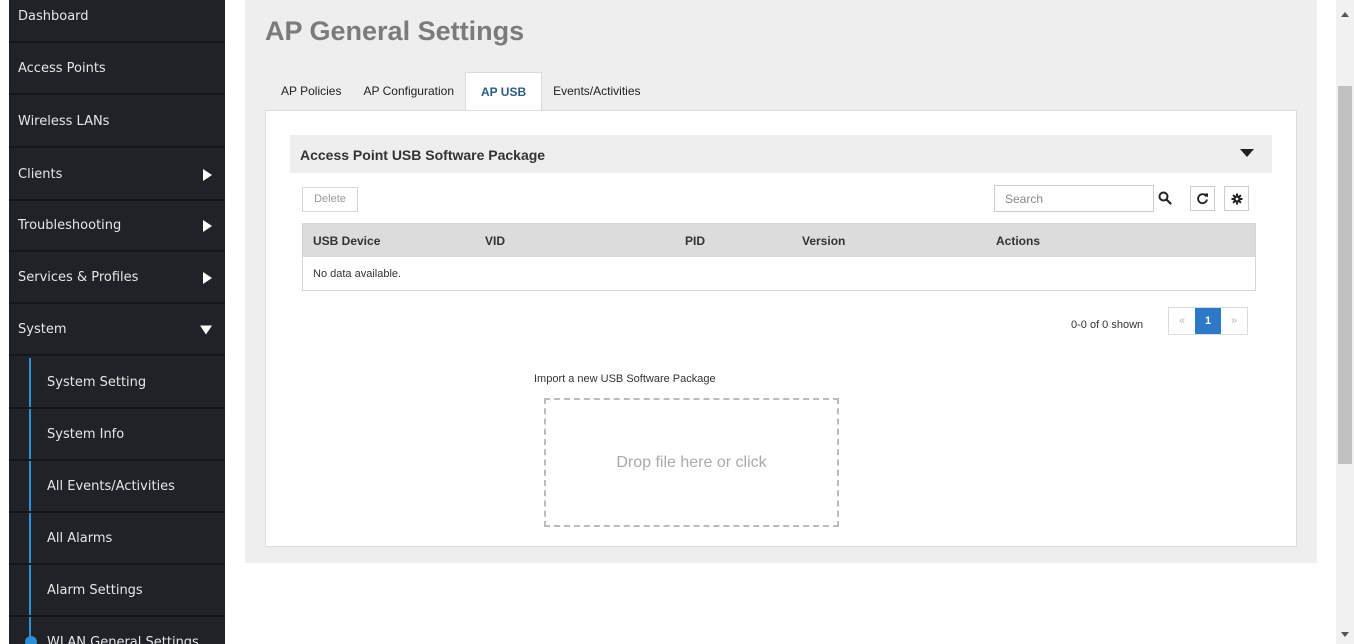  What do you see at coordinates (40, 174) in the screenshot?
I see `sidebar-item-label: Clients` at bounding box center [40, 174].